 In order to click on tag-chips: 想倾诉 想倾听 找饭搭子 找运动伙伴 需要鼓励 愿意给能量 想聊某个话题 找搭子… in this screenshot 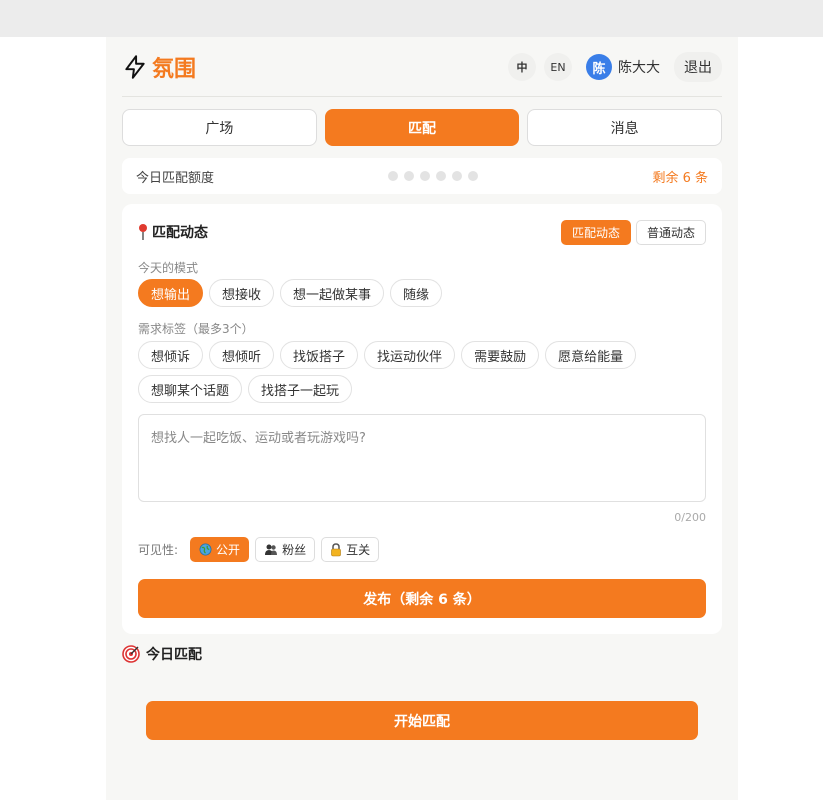, I will do `click(398, 372)`.